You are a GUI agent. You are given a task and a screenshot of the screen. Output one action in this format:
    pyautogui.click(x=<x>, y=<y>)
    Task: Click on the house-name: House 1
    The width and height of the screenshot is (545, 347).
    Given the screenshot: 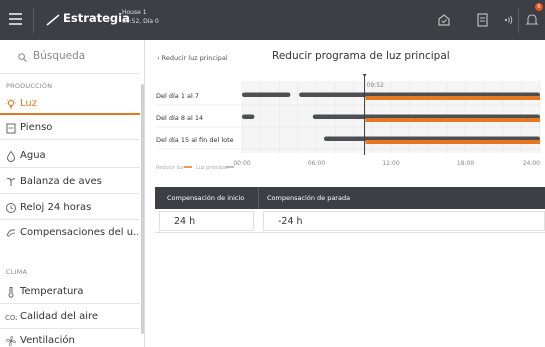 What is the action you would take?
    pyautogui.click(x=134, y=12)
    